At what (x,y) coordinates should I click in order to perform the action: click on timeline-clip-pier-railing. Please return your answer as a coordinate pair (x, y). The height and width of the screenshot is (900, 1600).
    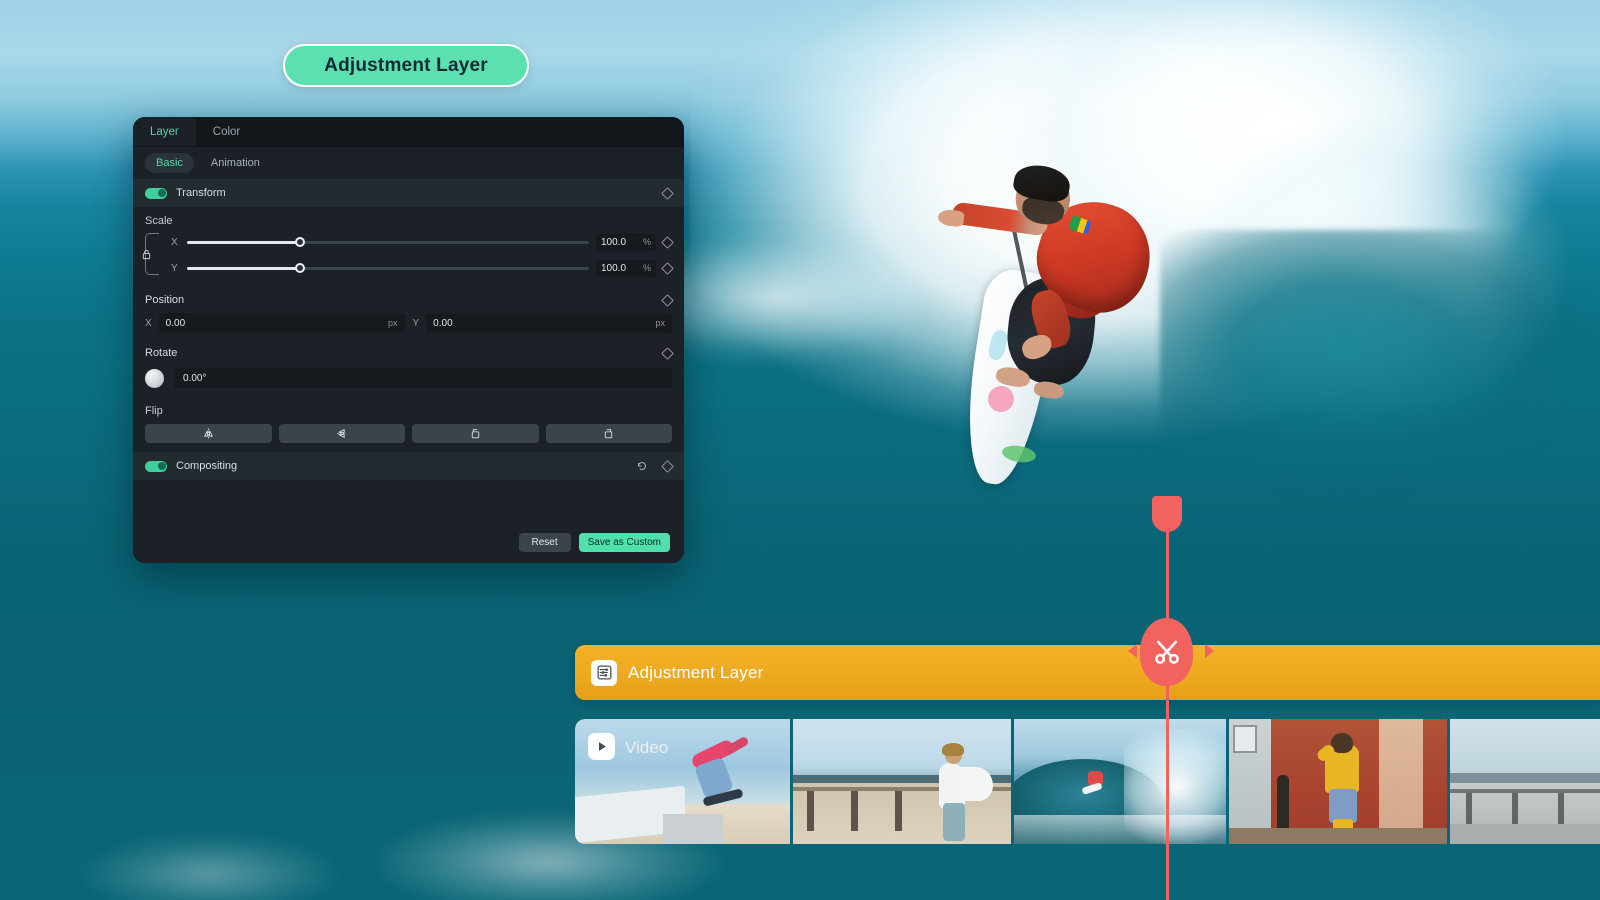
    Looking at the image, I should click on (1525, 781).